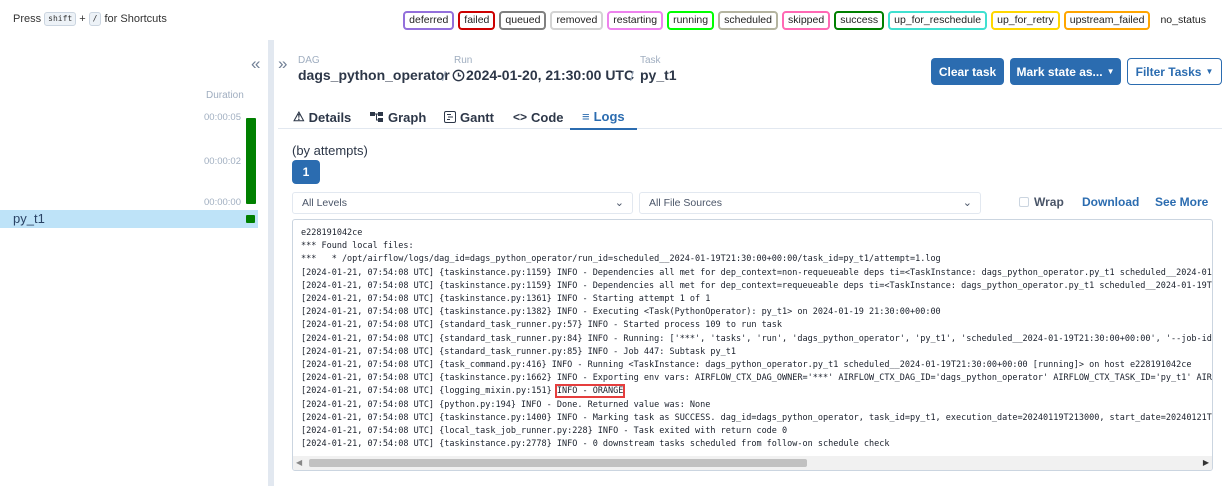  I want to click on legend-up-for-reschedule: up_for_reschedule, so click(938, 20).